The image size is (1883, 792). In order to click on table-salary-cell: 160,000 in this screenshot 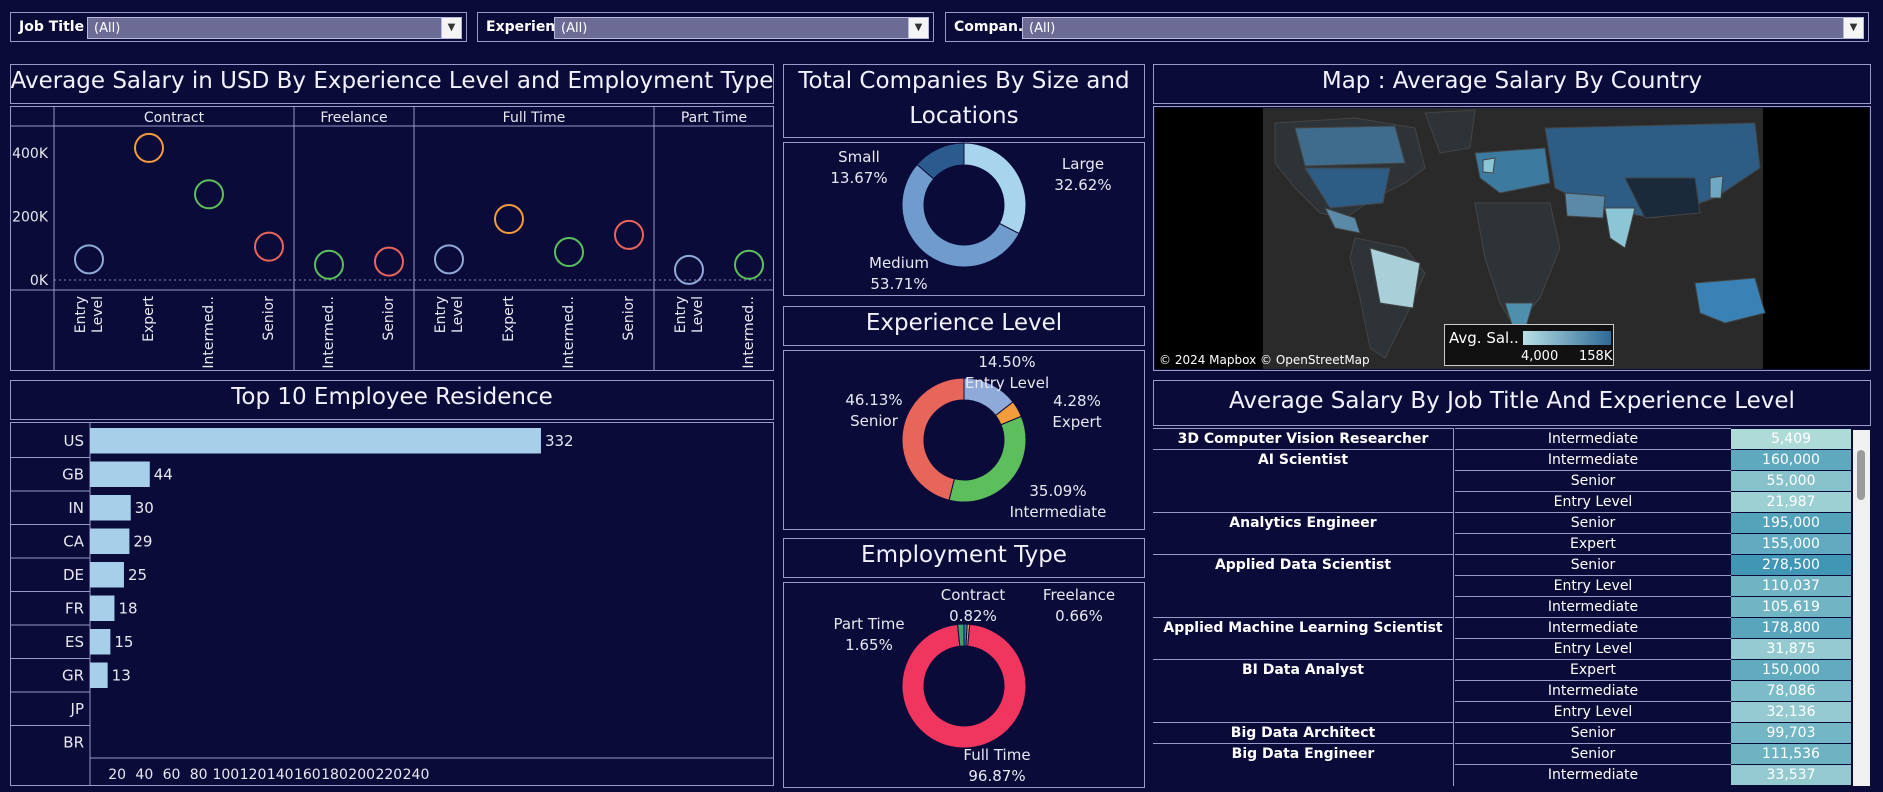, I will do `click(1791, 459)`.